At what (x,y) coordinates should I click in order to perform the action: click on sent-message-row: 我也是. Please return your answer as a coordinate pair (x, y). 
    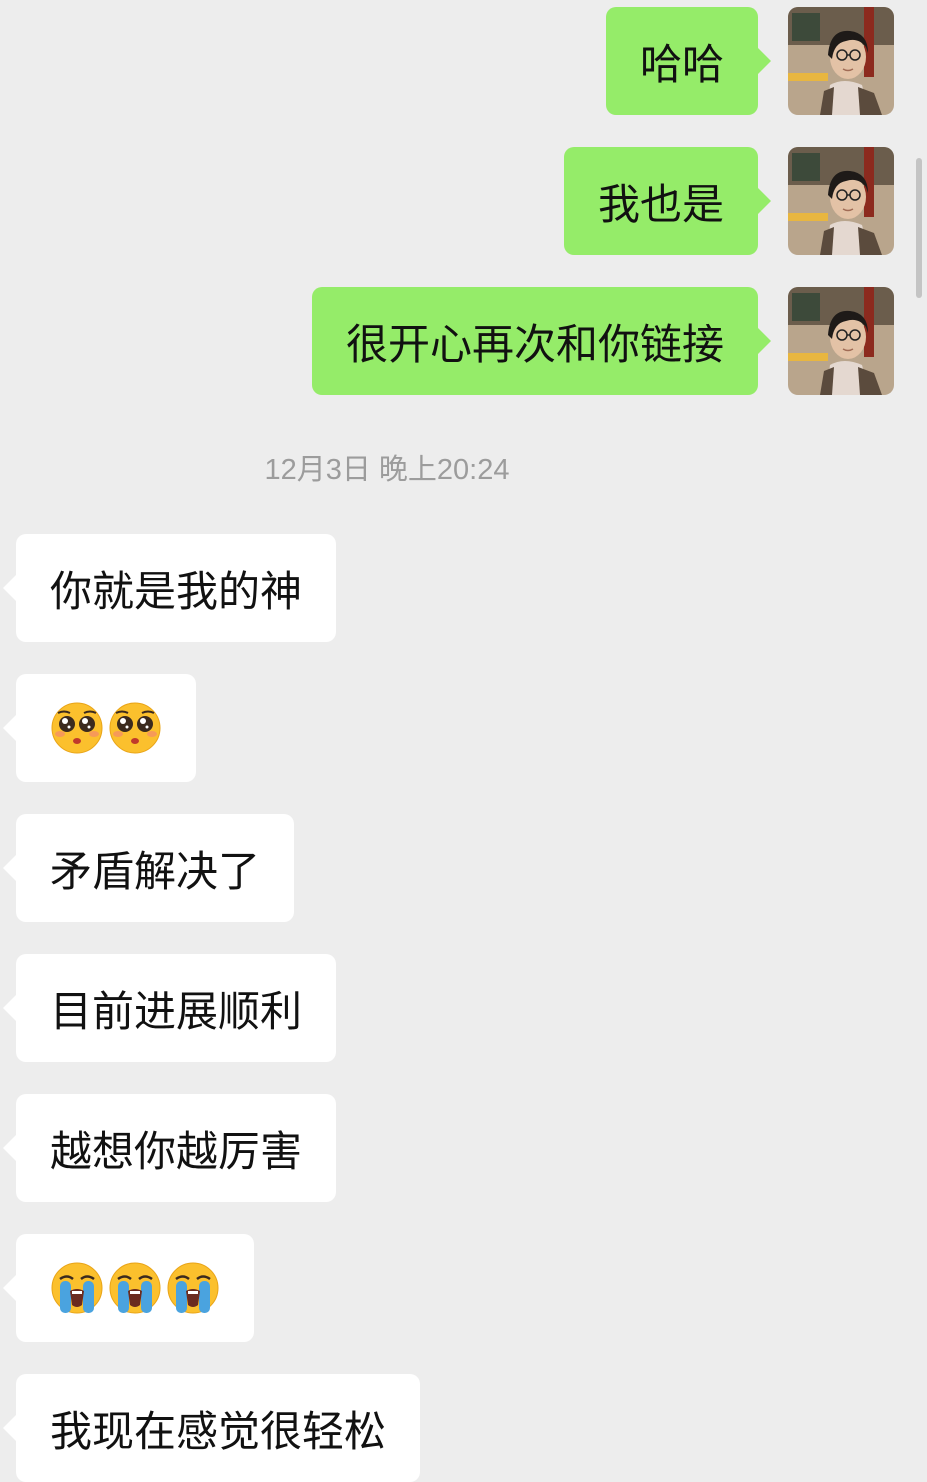
    Looking at the image, I should click on (728, 201).